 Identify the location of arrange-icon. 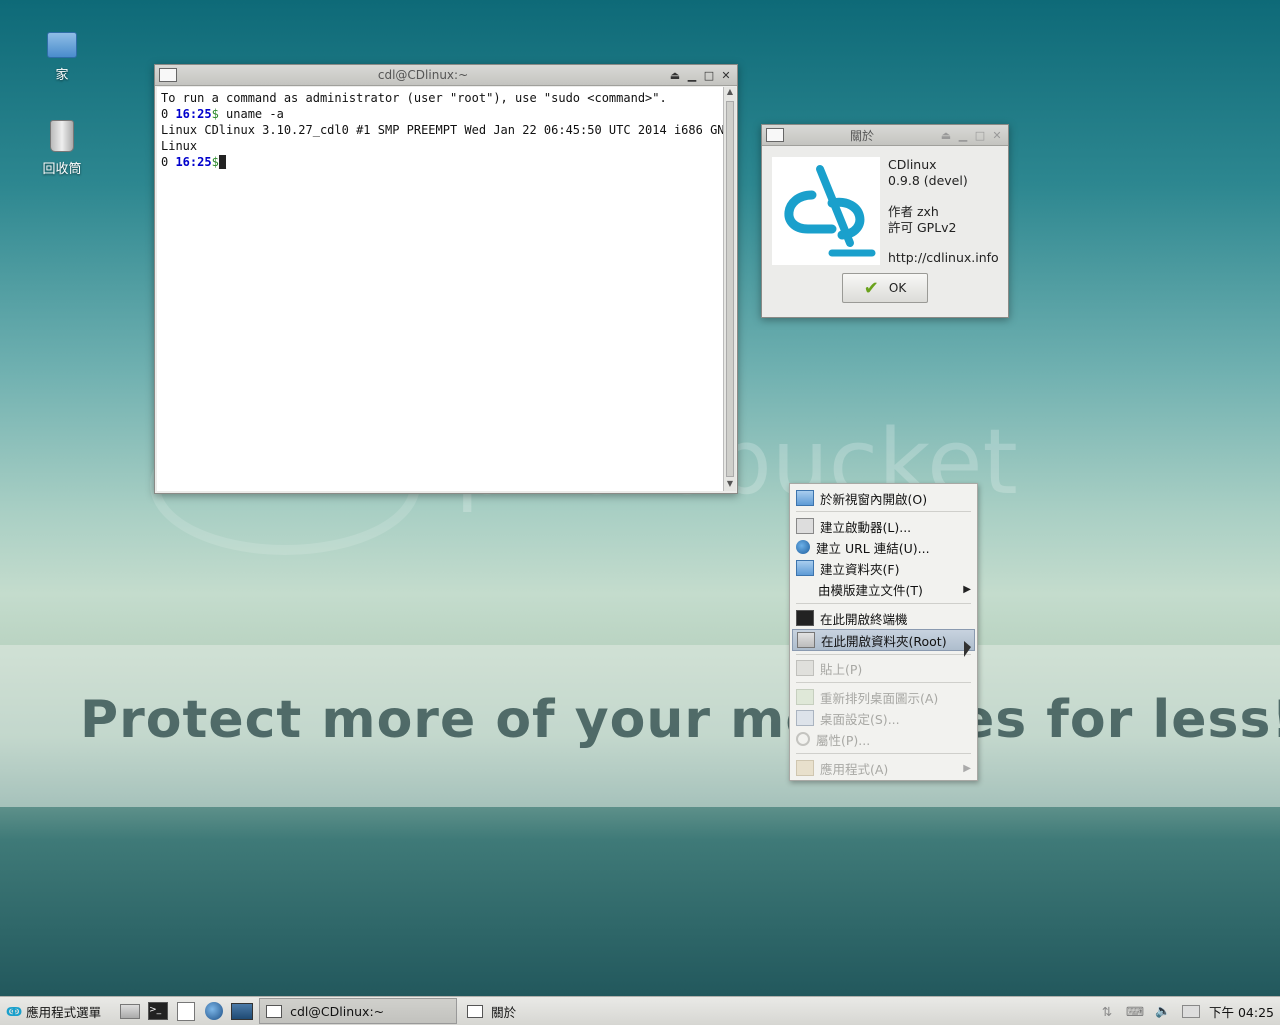
(805, 697).